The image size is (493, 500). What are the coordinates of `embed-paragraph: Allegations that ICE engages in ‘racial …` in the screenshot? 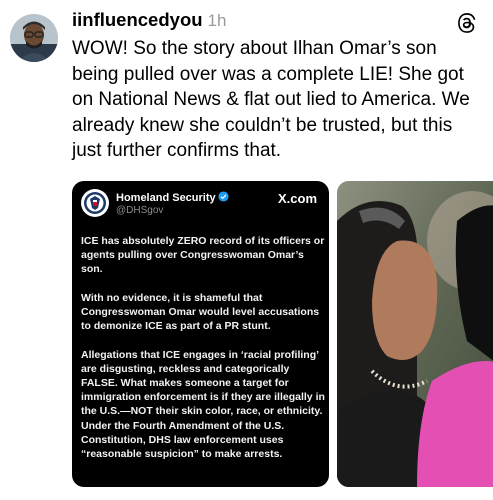 It's located at (203, 404).